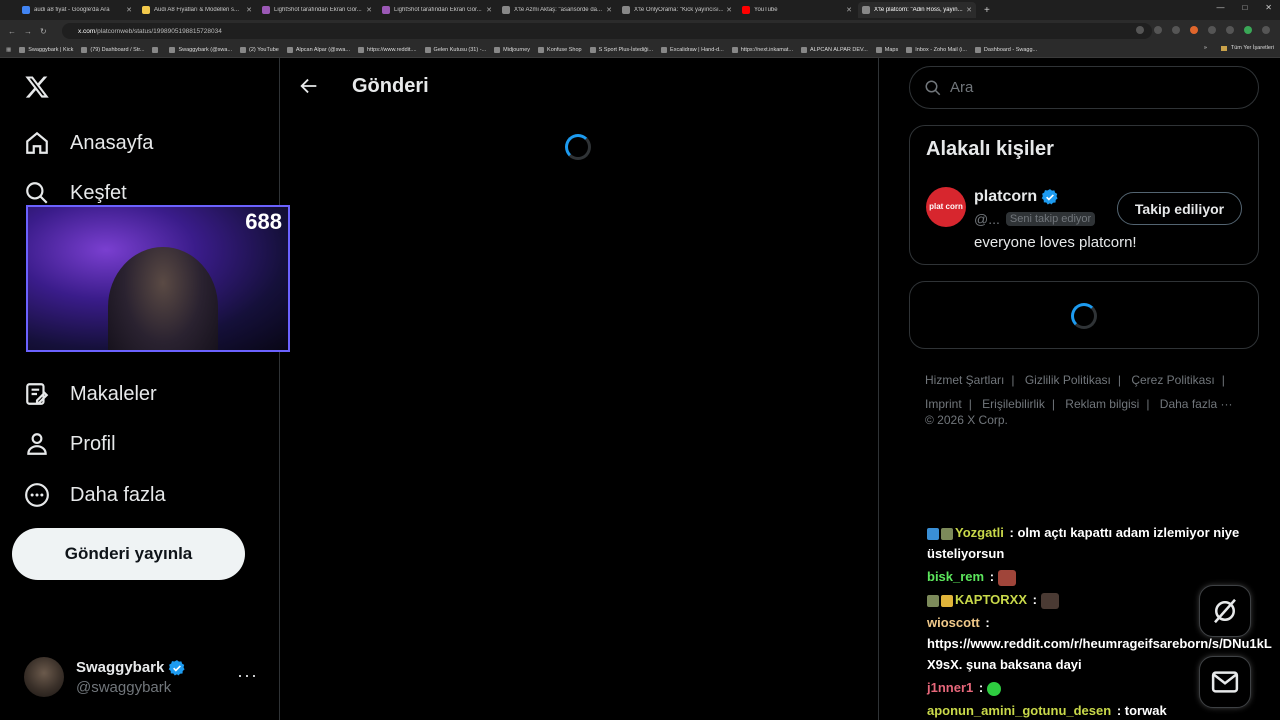 The width and height of the screenshot is (1280, 720). Describe the element at coordinates (512, 49) in the screenshot. I see `bookmark-item: Midjourney` at that location.